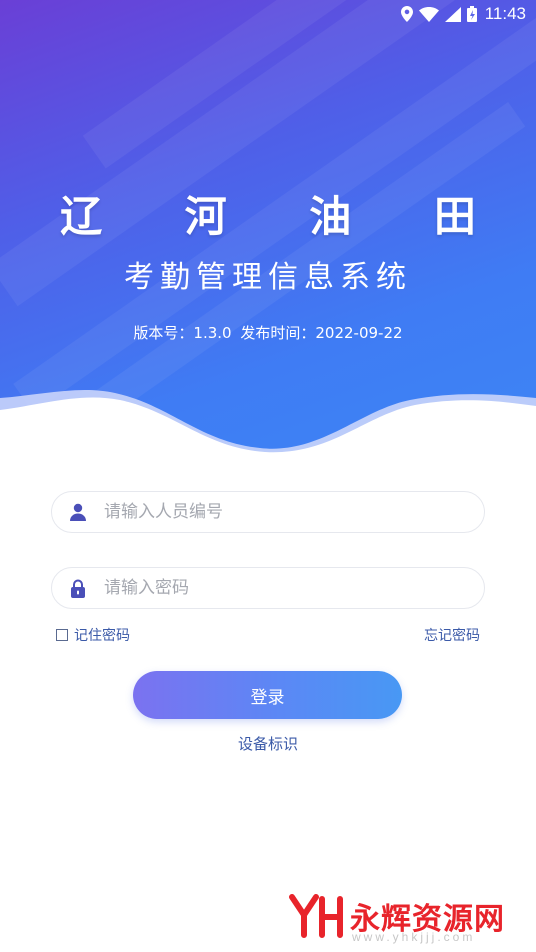  What do you see at coordinates (267, 695) in the screenshot?
I see `login-button: 登录` at bounding box center [267, 695].